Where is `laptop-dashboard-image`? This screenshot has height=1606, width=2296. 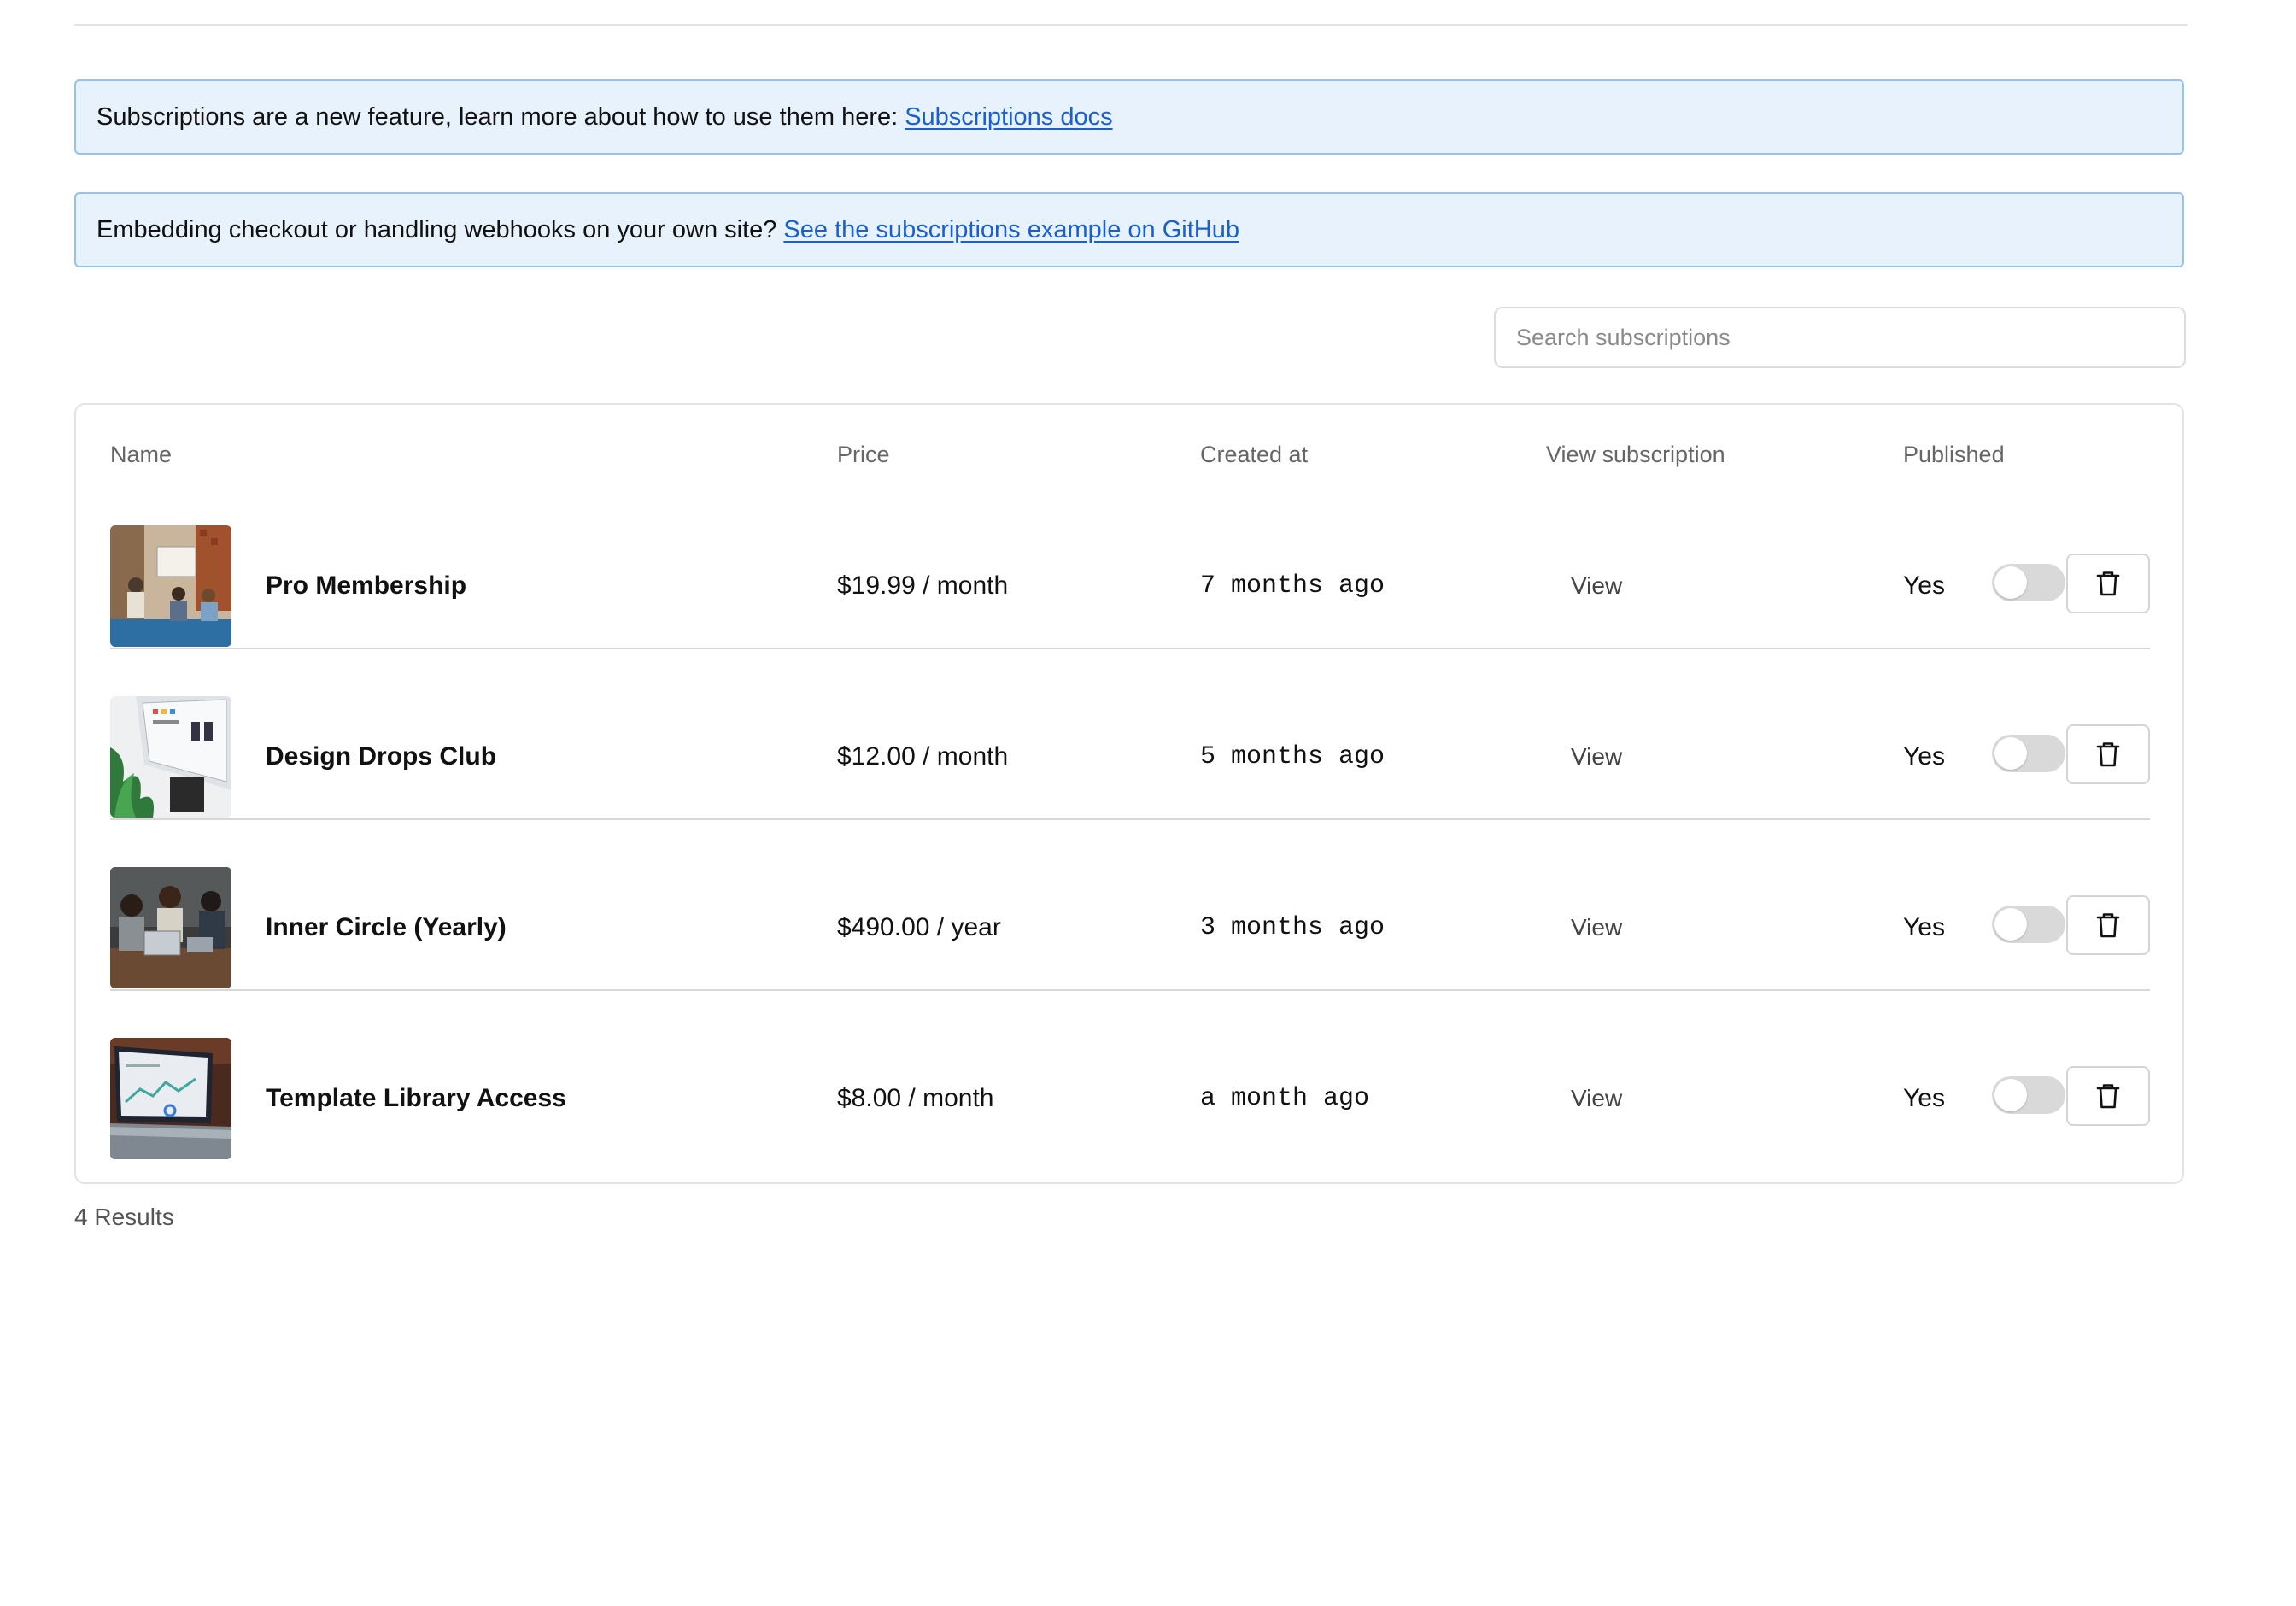 laptop-dashboard-image is located at coordinates (170, 1098).